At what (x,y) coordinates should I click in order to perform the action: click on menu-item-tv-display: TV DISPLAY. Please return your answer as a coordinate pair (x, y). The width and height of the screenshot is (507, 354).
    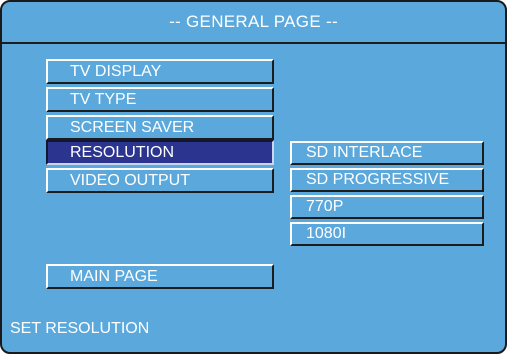
    Looking at the image, I should click on (160, 71).